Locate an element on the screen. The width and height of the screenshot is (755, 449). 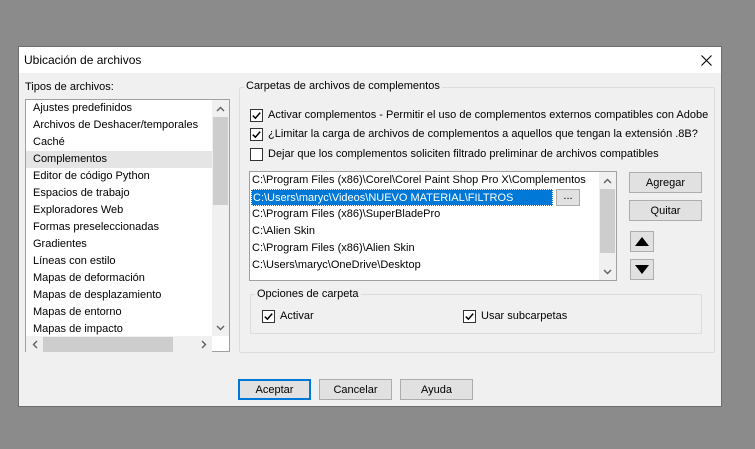
enable-plugins-checkbox is located at coordinates (256, 115).